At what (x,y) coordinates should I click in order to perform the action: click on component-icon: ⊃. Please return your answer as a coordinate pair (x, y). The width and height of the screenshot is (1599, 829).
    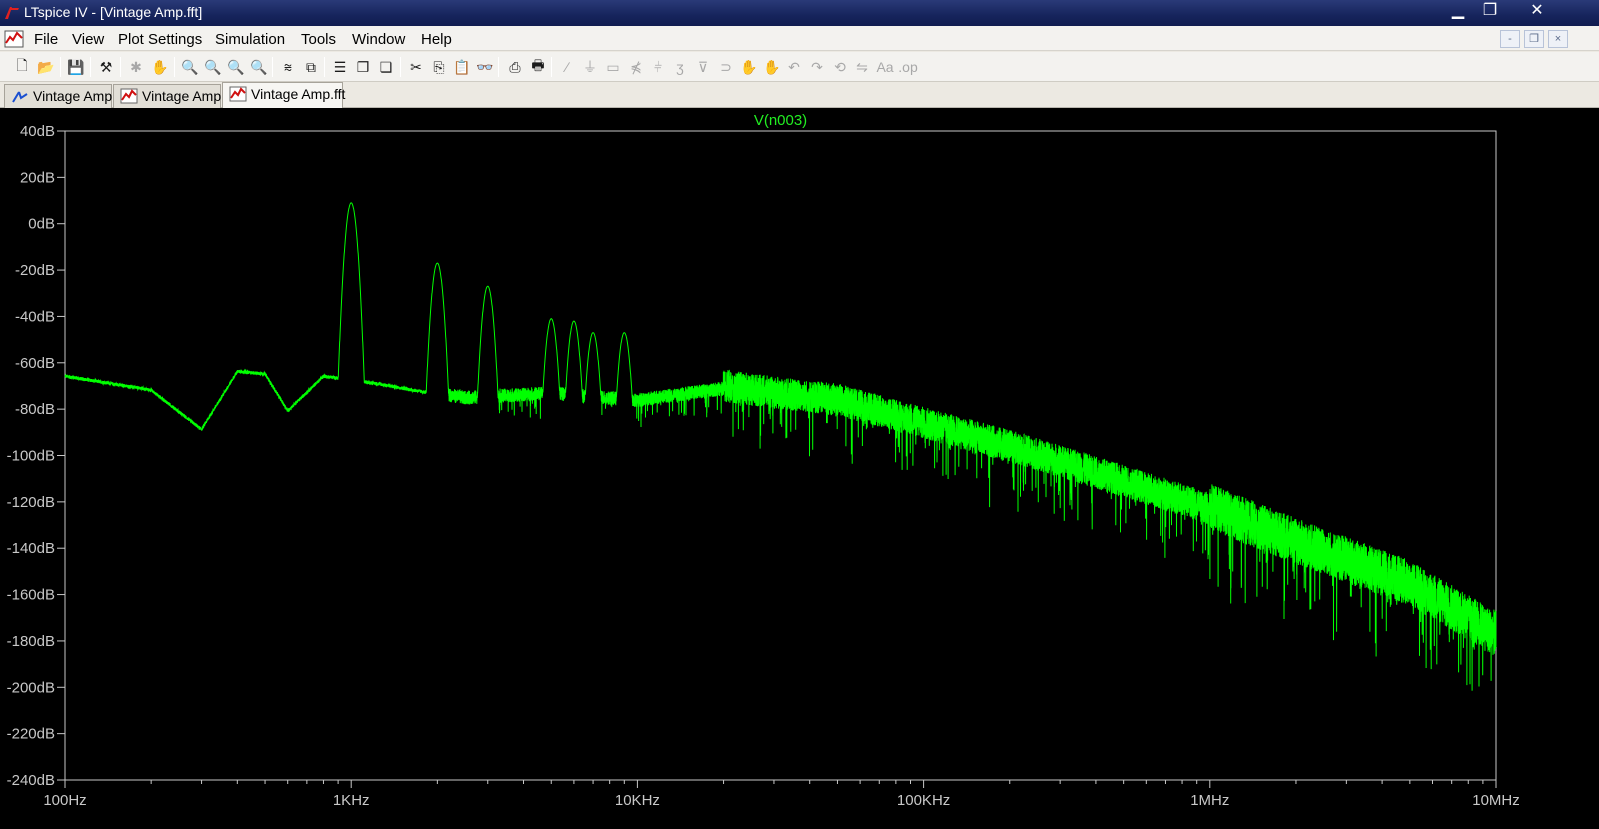
    Looking at the image, I should click on (726, 67).